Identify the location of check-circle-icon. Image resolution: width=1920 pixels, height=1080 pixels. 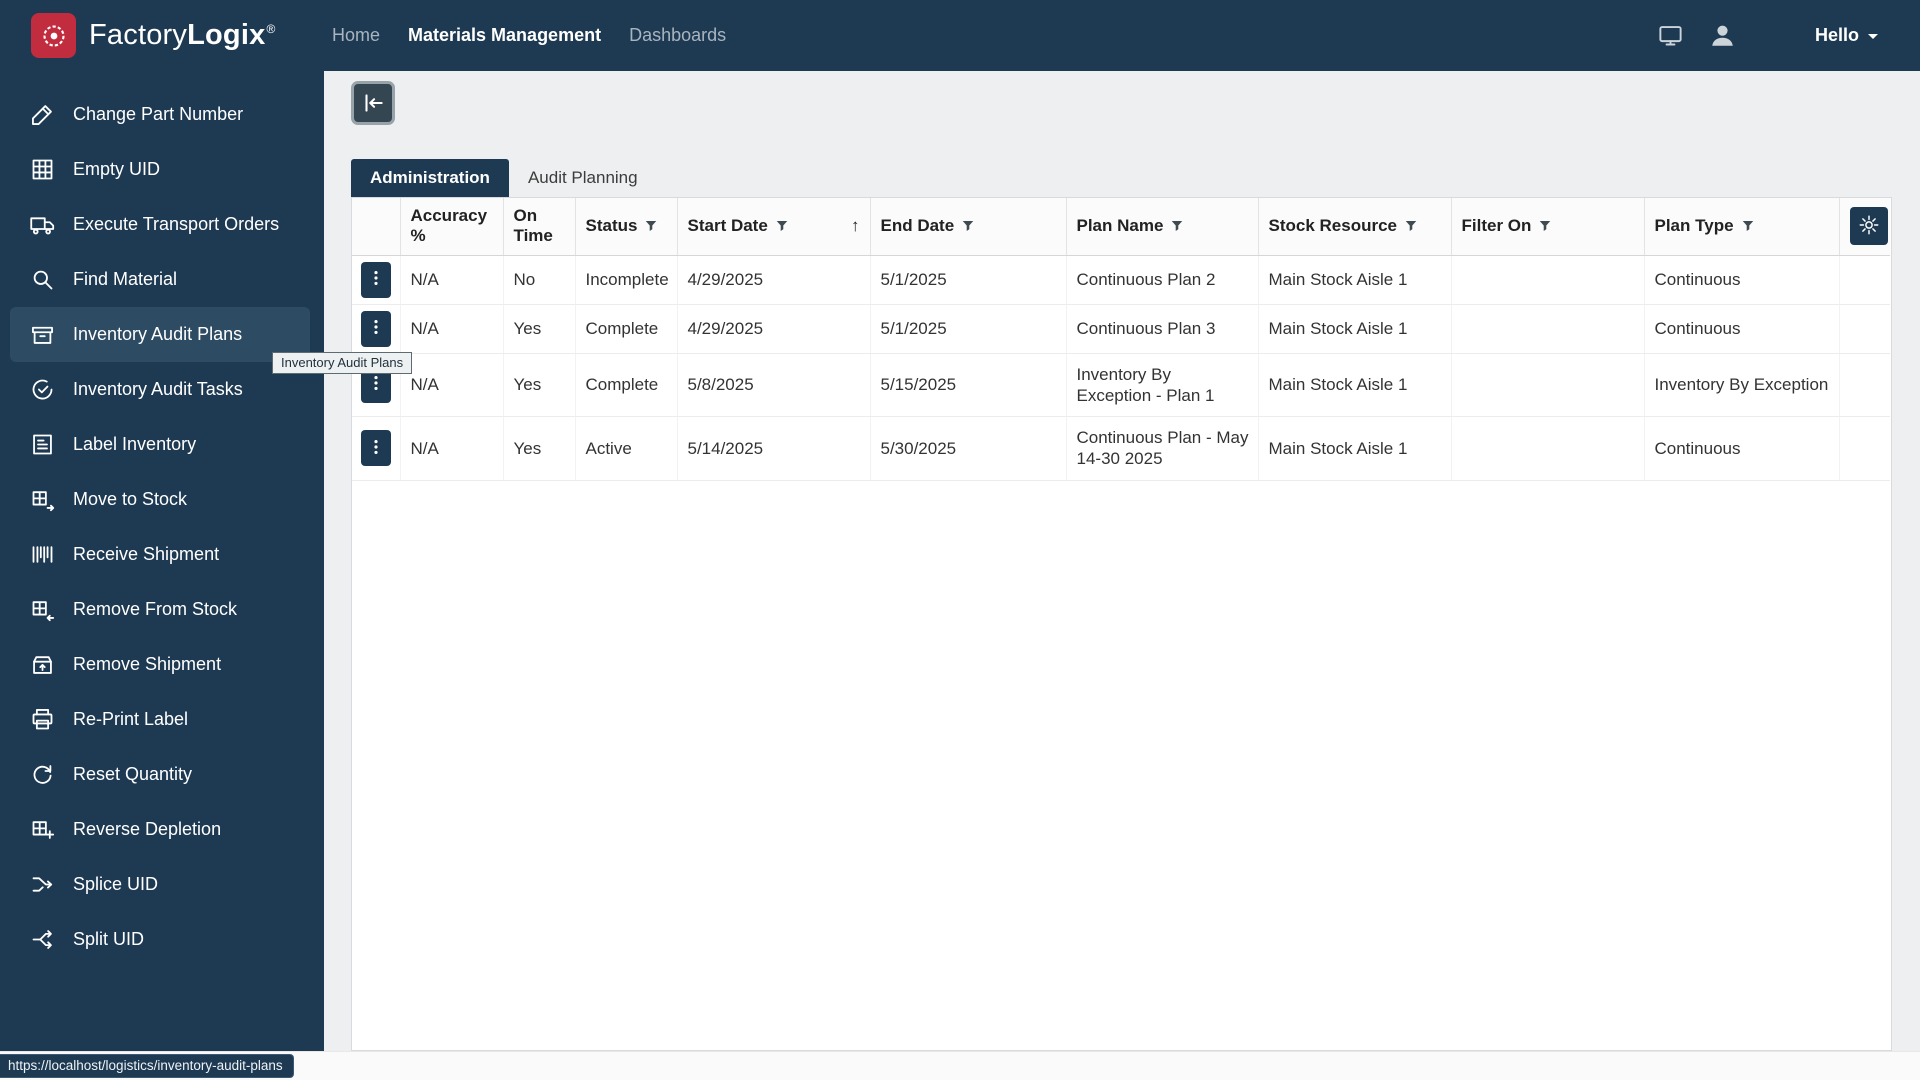
(42, 389).